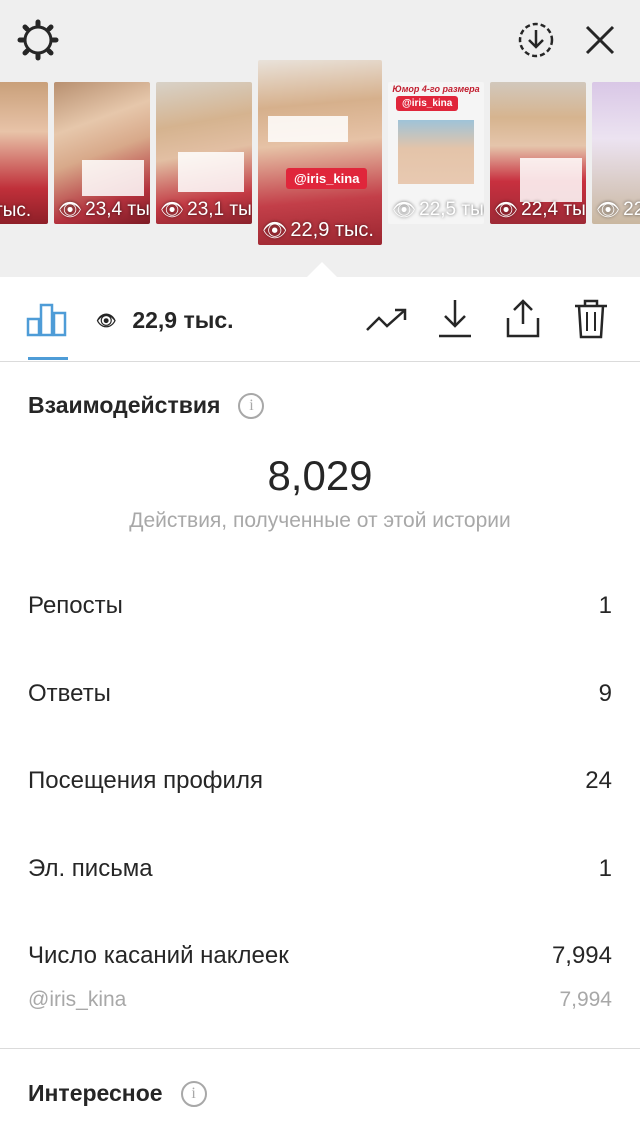 Image resolution: width=640 pixels, height=1137 pixels. I want to click on view-count: 👁 23,4 ты, so click(104, 210).